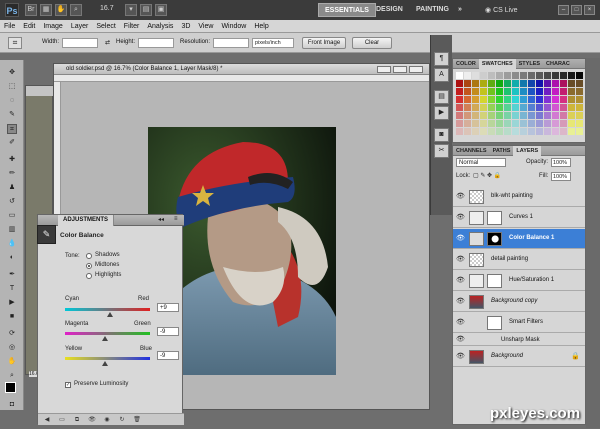  Describe the element at coordinates (12, 73) in the screenshot. I see `move-tool-icon: ✥` at that location.